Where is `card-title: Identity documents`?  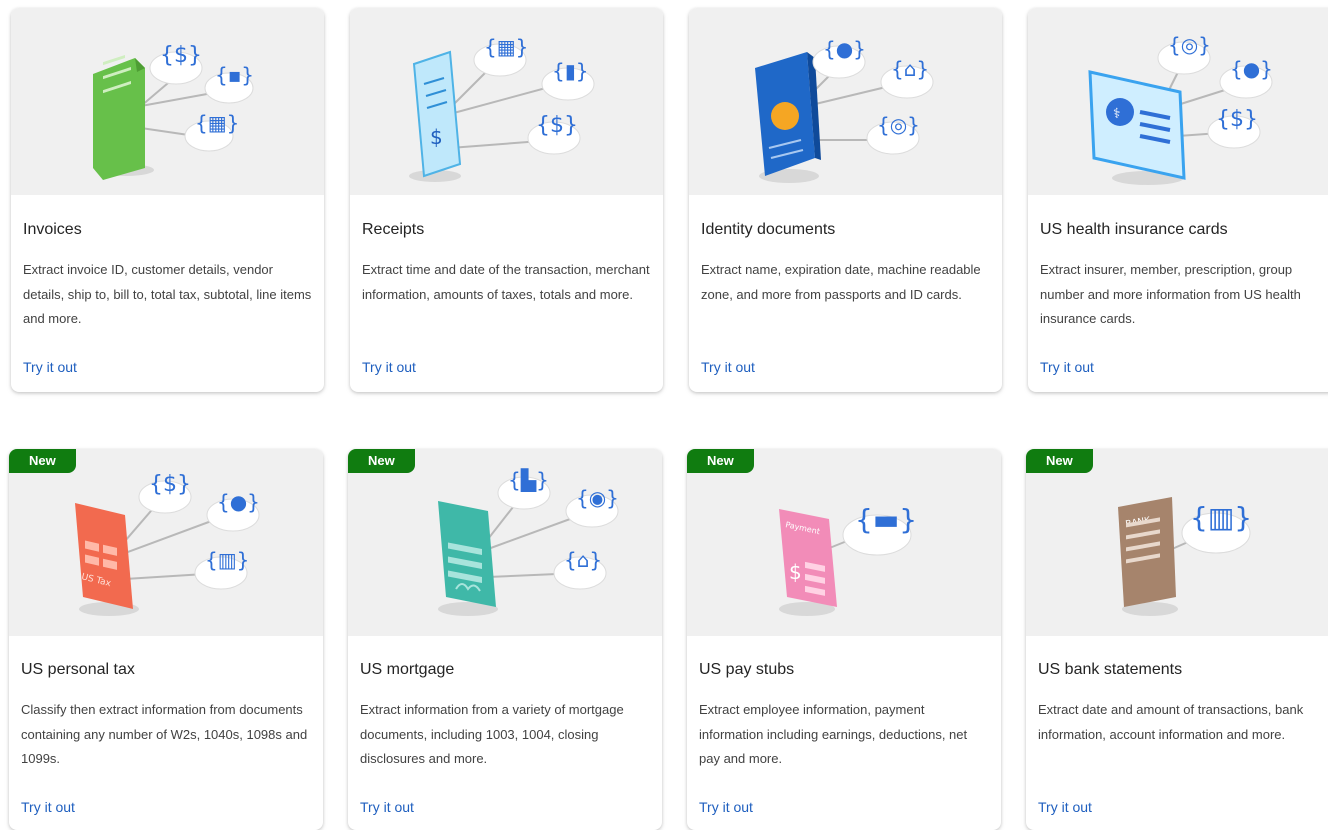
card-title: Identity documents is located at coordinates (768, 229).